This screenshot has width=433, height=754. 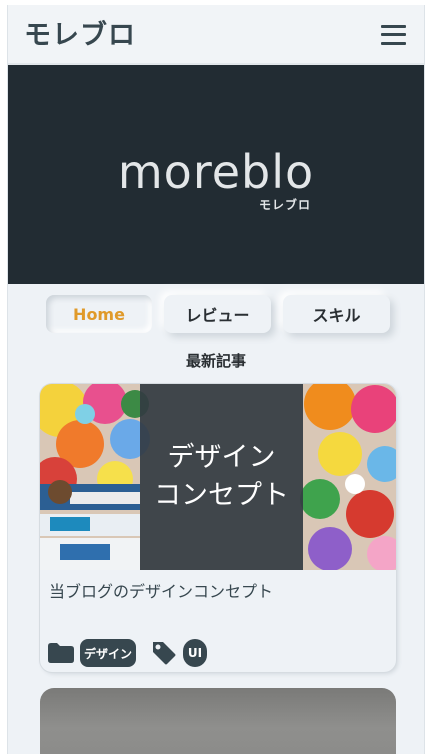 What do you see at coordinates (215, 361) in the screenshot?
I see `latest-posts-heading: 最新記事` at bounding box center [215, 361].